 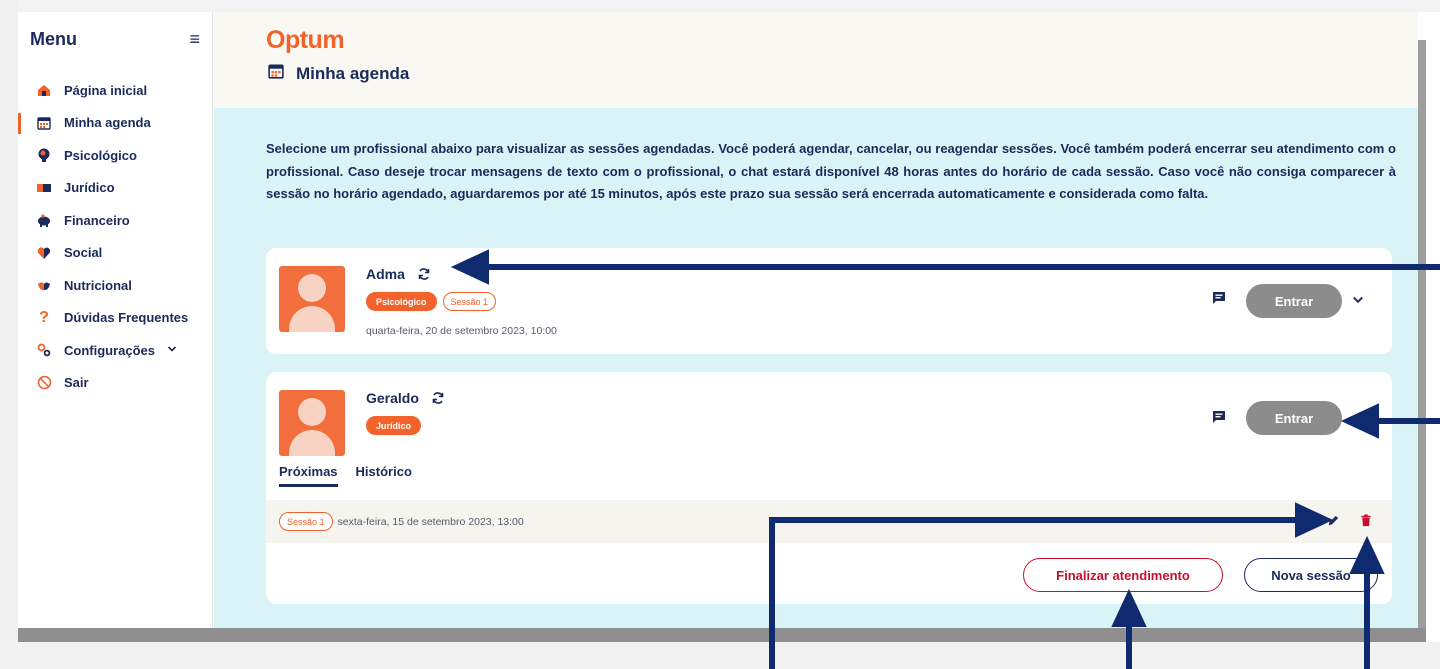 What do you see at coordinates (44, 188) in the screenshot?
I see `book-icon` at bounding box center [44, 188].